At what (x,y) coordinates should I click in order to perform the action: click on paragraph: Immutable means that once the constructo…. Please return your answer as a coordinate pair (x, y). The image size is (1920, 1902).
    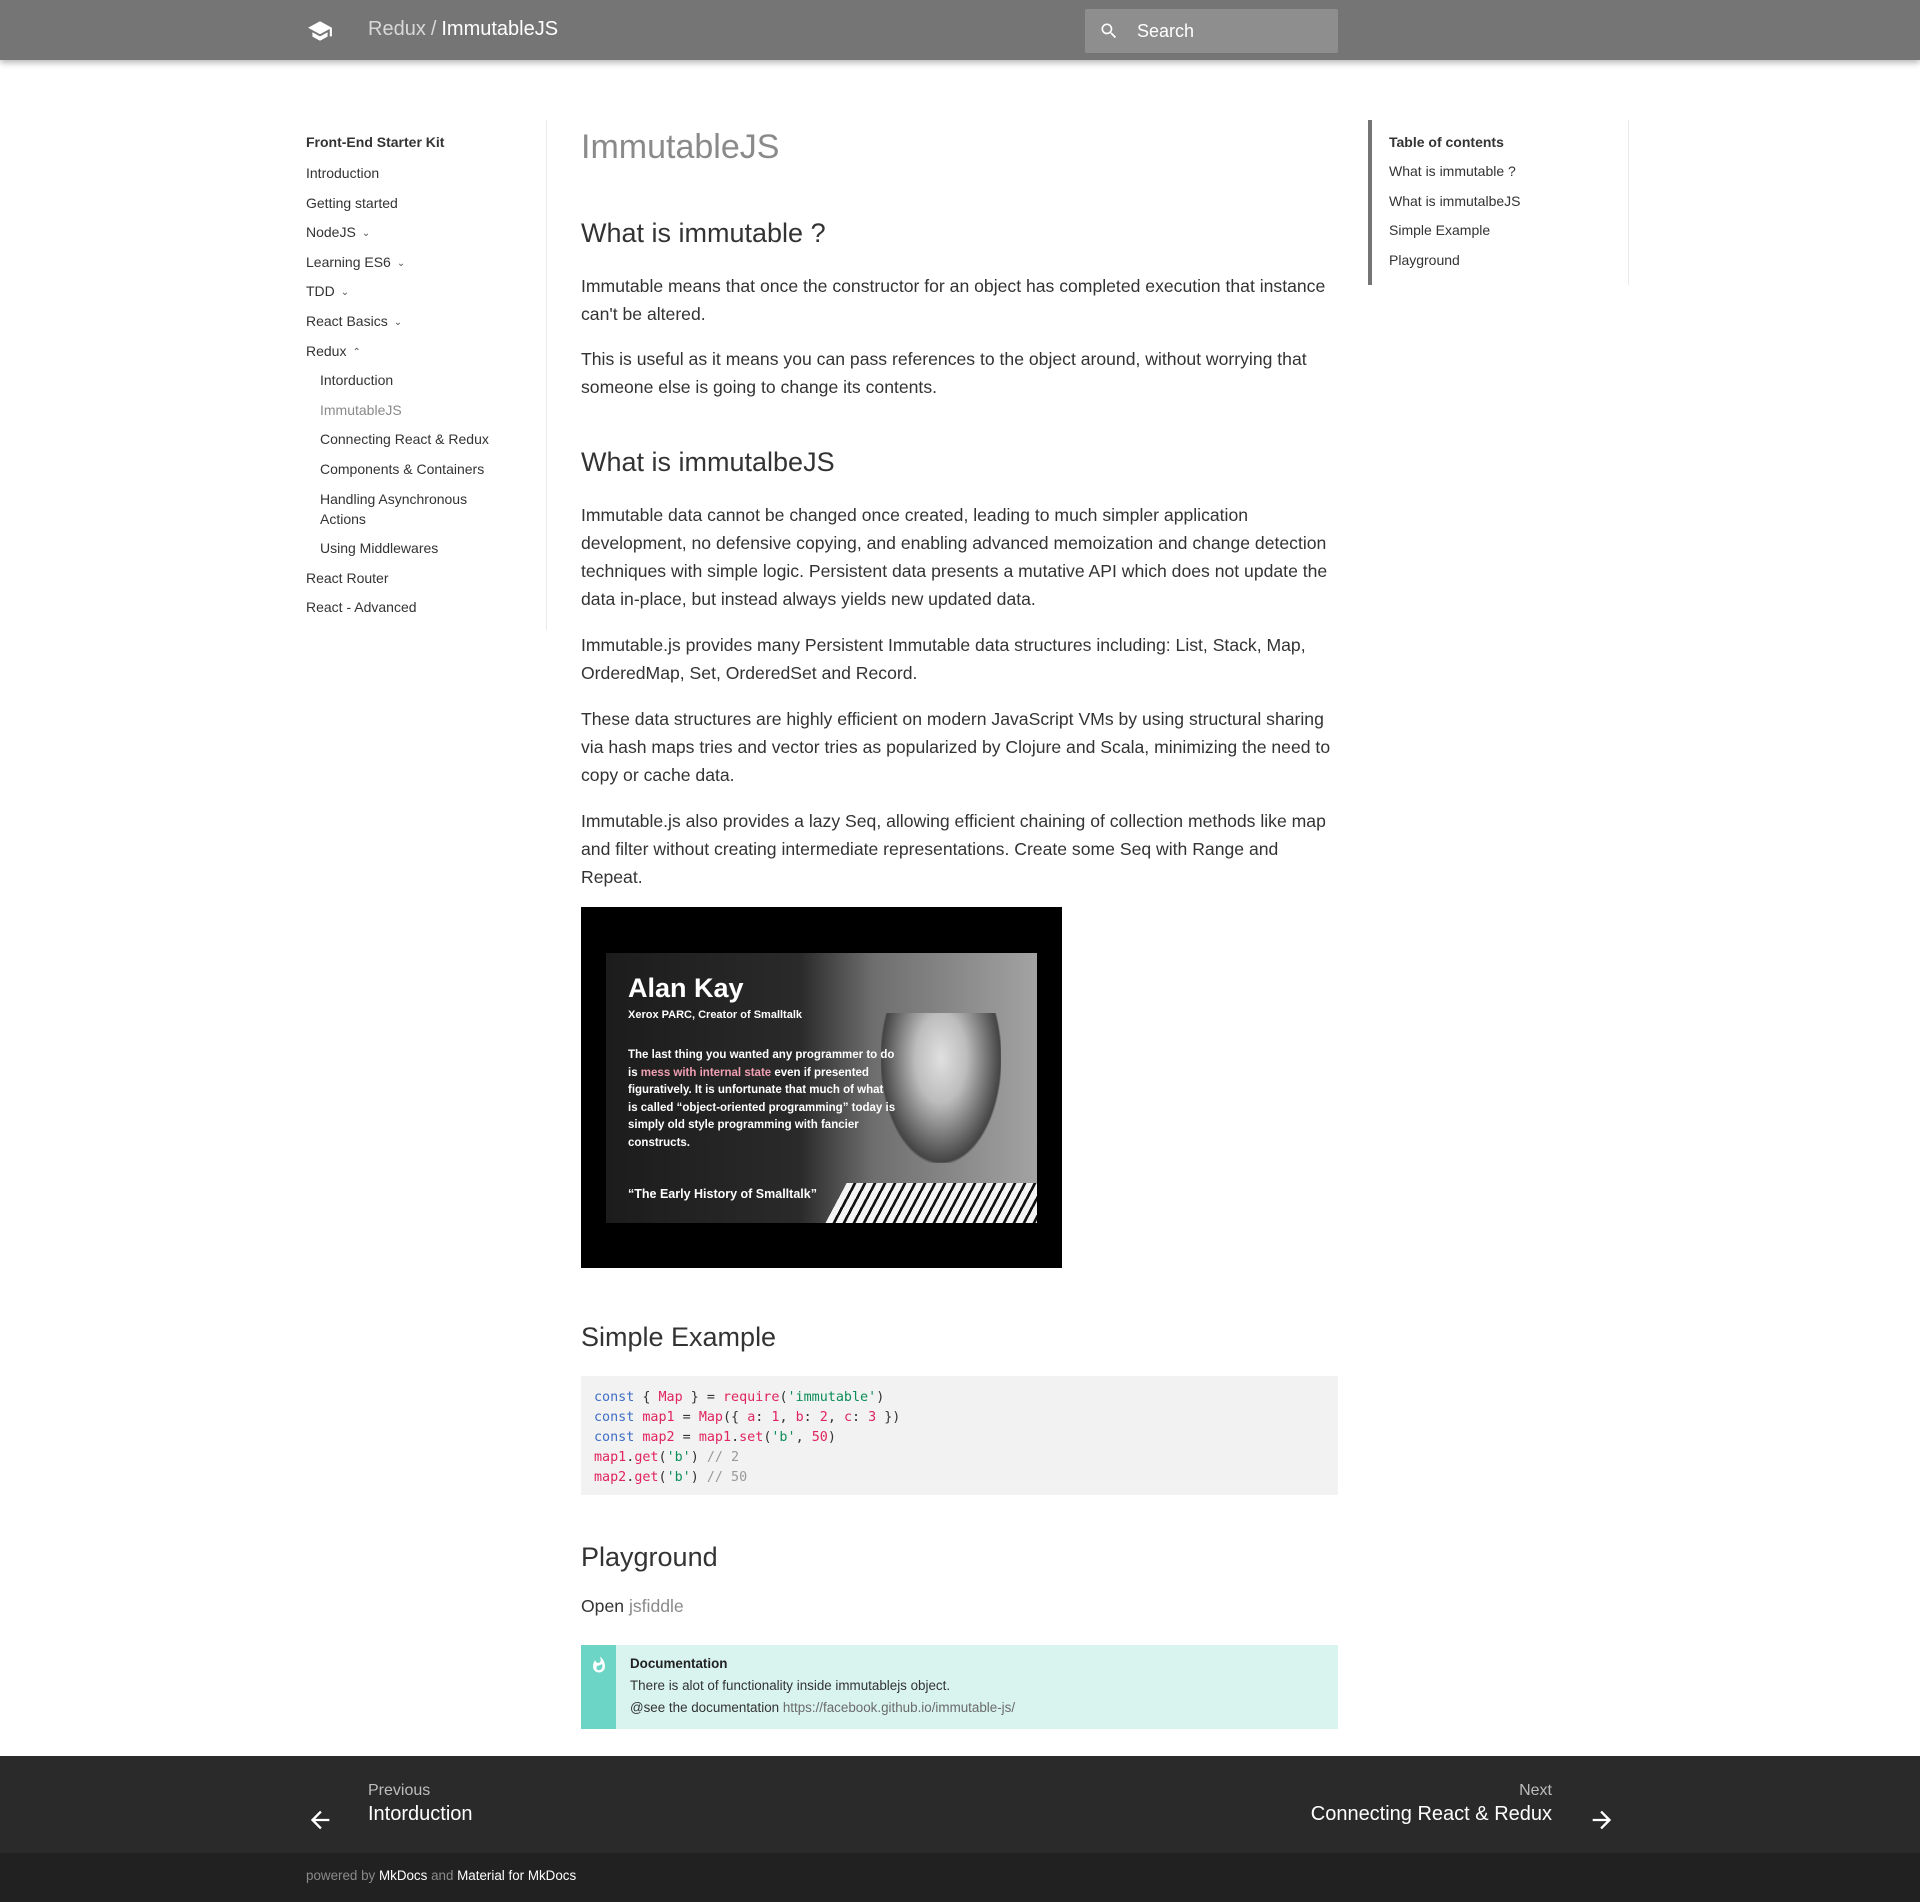
    Looking at the image, I should click on (953, 300).